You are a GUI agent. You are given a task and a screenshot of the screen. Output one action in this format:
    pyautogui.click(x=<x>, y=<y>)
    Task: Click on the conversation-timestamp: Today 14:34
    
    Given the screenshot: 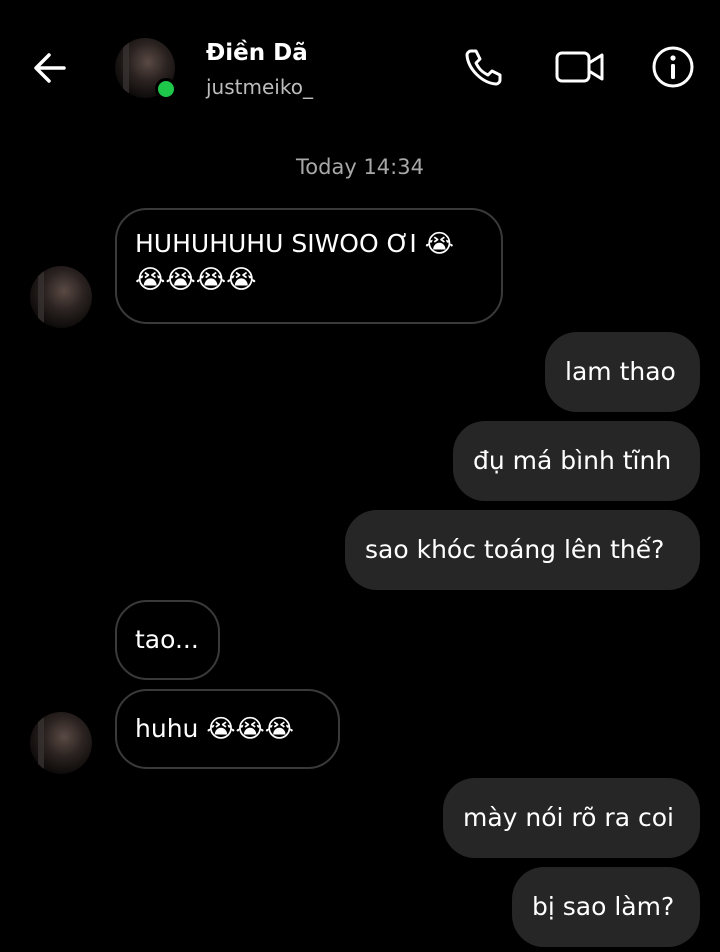 What is the action you would take?
    pyautogui.click(x=360, y=167)
    